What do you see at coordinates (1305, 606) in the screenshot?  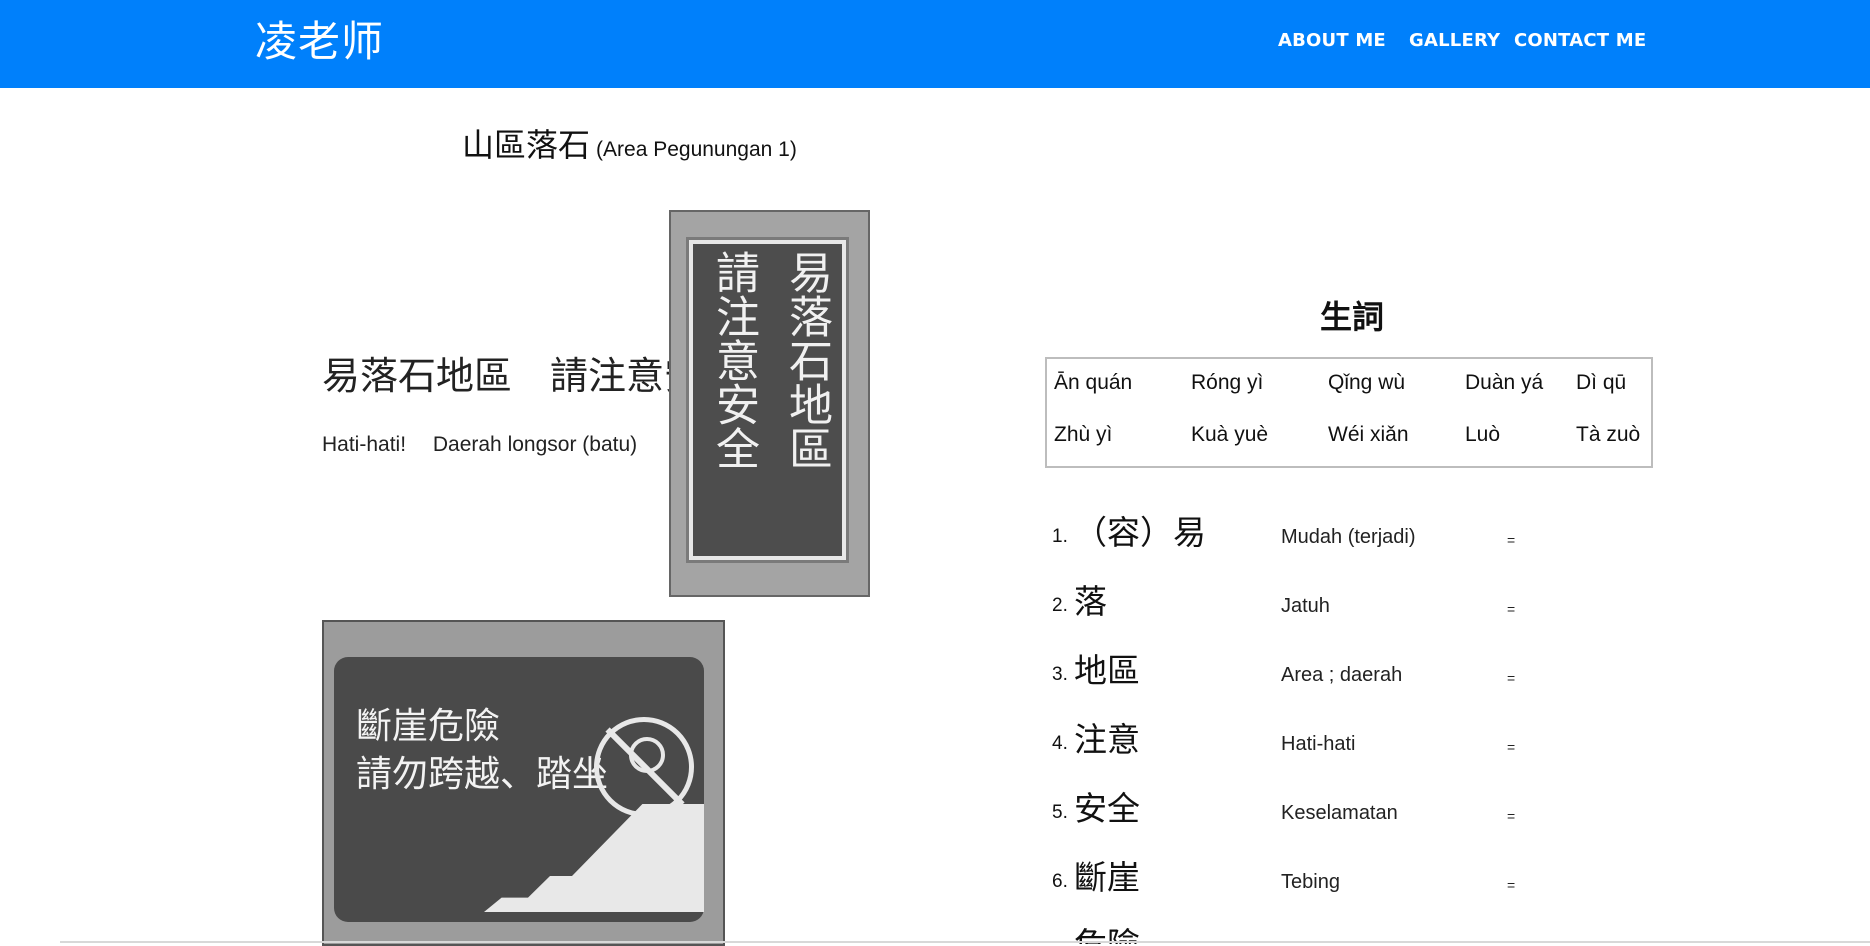 I see `vocab-meaning: Jatuh` at bounding box center [1305, 606].